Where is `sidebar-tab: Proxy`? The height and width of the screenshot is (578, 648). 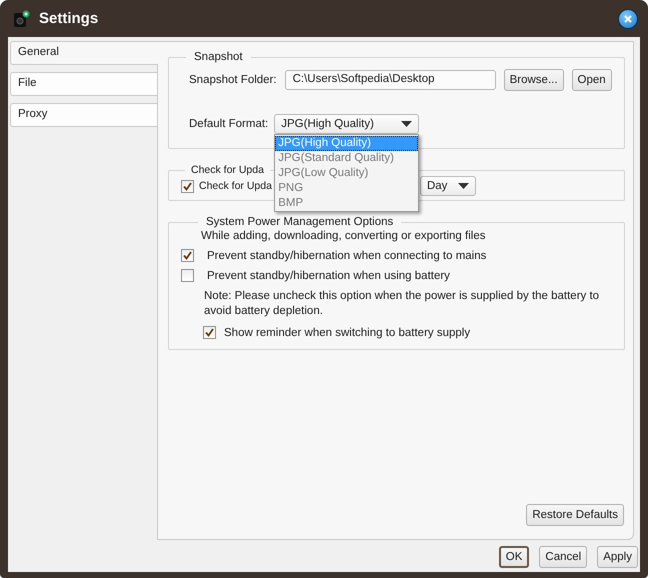 sidebar-tab: Proxy is located at coordinates (83, 115).